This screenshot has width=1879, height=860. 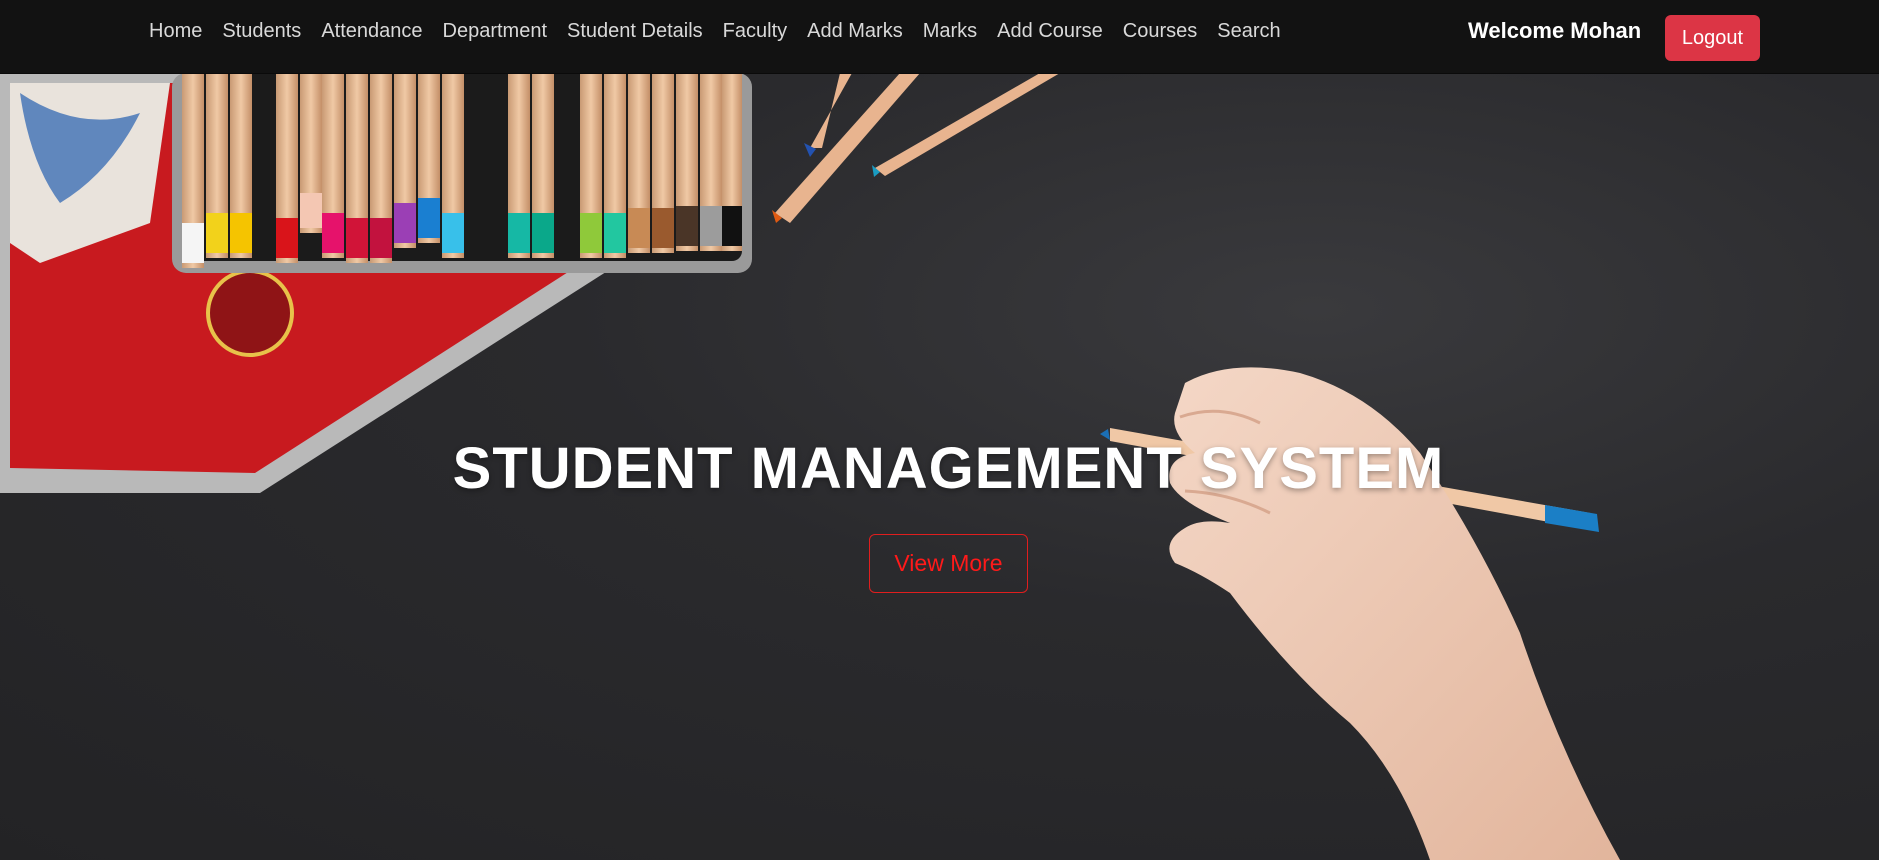 What do you see at coordinates (948, 563) in the screenshot?
I see `view-more-button: View More` at bounding box center [948, 563].